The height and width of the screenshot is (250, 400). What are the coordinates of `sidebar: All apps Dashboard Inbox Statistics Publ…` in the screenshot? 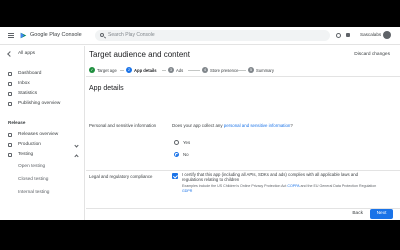 It's located at (42, 133).